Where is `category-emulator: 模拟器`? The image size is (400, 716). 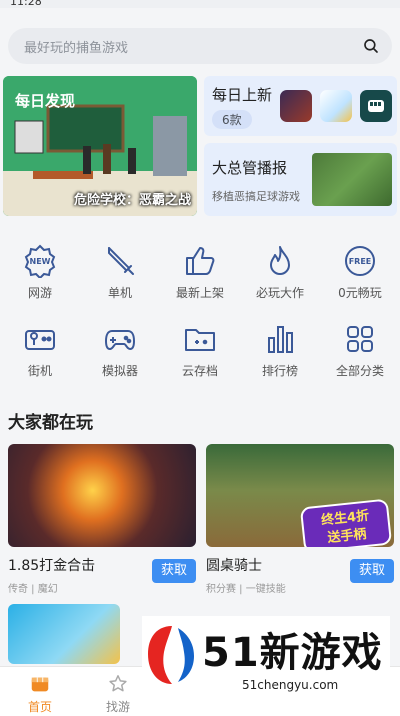 category-emulator: 模拟器 is located at coordinates (120, 350).